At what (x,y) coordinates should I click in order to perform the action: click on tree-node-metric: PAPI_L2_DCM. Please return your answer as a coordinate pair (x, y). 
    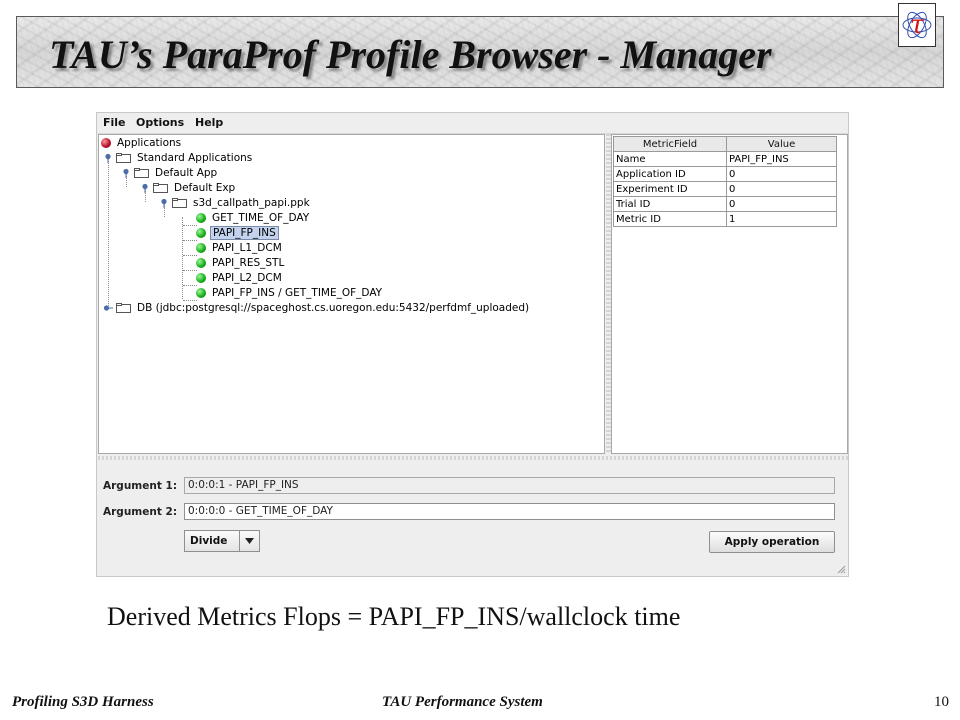
    Looking at the image, I should click on (240, 277).